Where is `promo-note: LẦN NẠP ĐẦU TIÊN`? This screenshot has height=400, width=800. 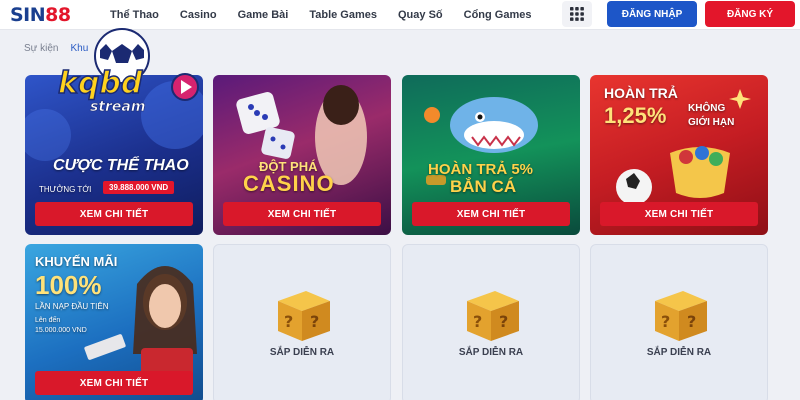 promo-note: LẦN NẠP ĐẦU TIÊN is located at coordinates (72, 306).